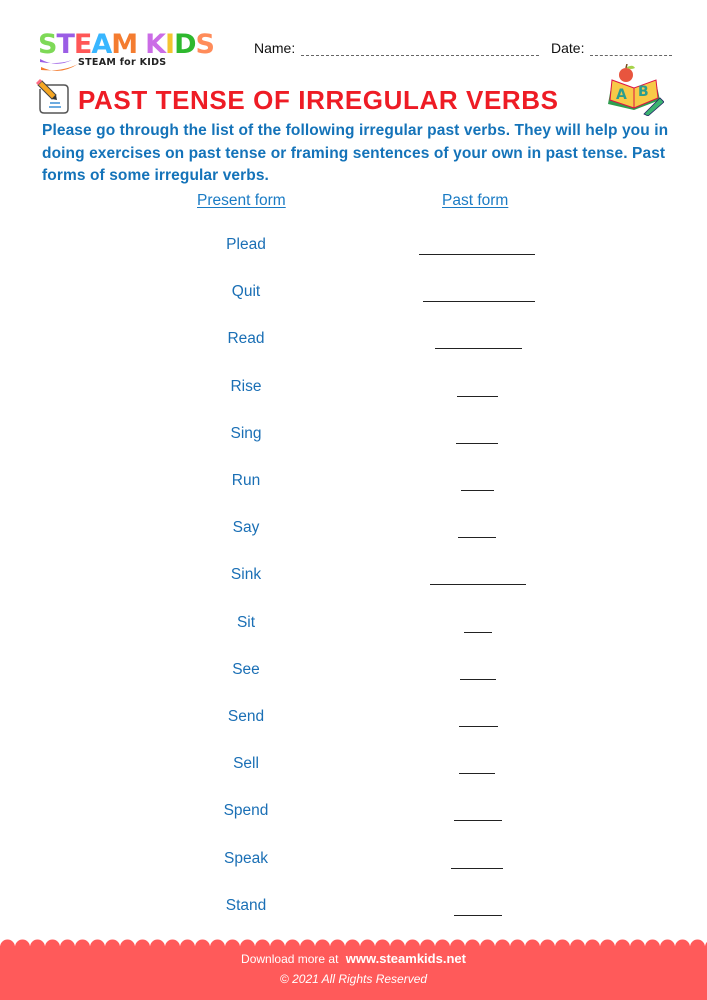 Image resolution: width=707 pixels, height=1000 pixels. Describe the element at coordinates (353, 920) in the screenshot. I see `table-row: Stand` at that location.